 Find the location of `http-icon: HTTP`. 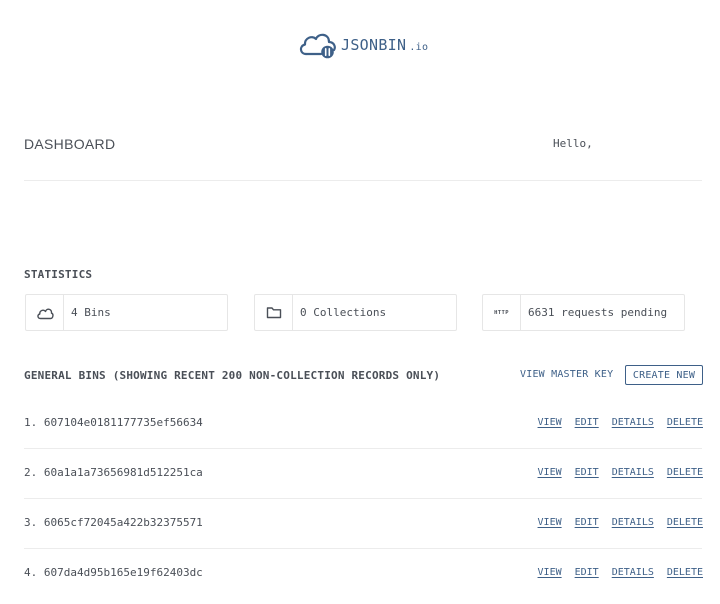

http-icon: HTTP is located at coordinates (502, 312).